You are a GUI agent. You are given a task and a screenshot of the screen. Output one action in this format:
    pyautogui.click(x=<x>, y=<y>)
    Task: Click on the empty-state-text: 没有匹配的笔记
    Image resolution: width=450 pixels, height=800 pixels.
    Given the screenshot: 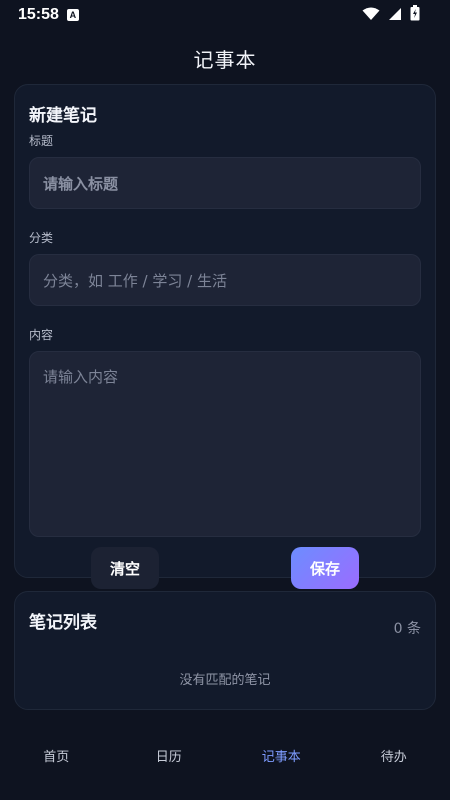 What is the action you would take?
    pyautogui.click(x=225, y=680)
    